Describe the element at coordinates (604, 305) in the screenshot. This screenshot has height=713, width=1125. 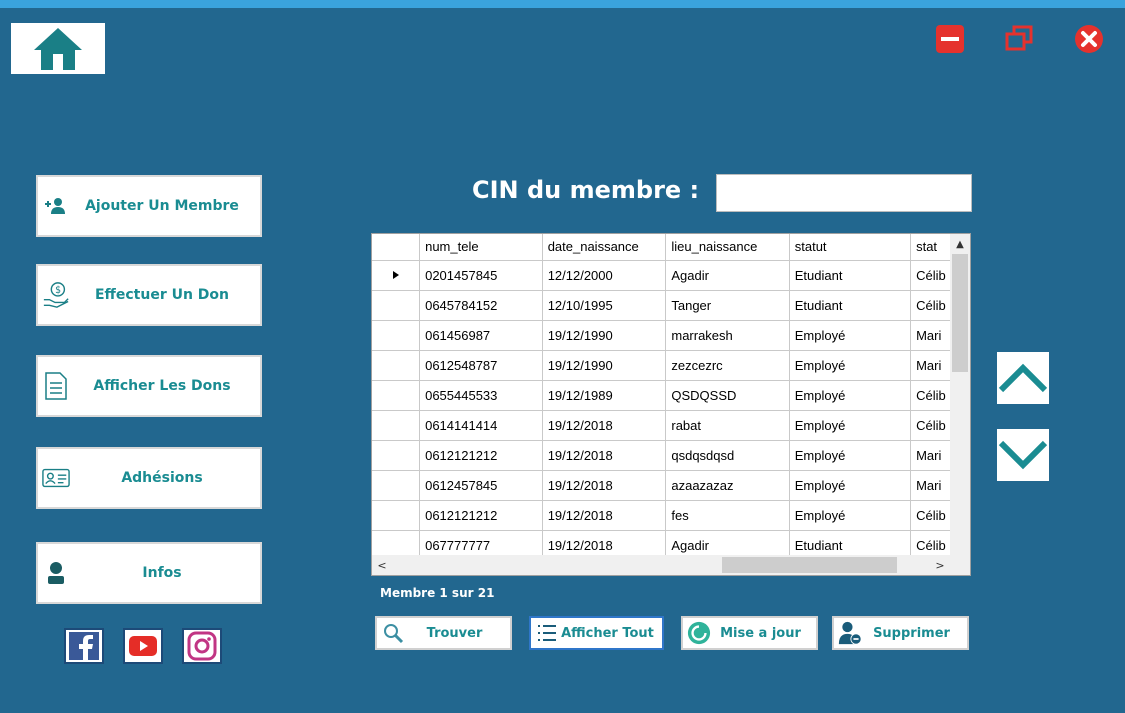
I see `table-cell: 12/10/1995` at that location.